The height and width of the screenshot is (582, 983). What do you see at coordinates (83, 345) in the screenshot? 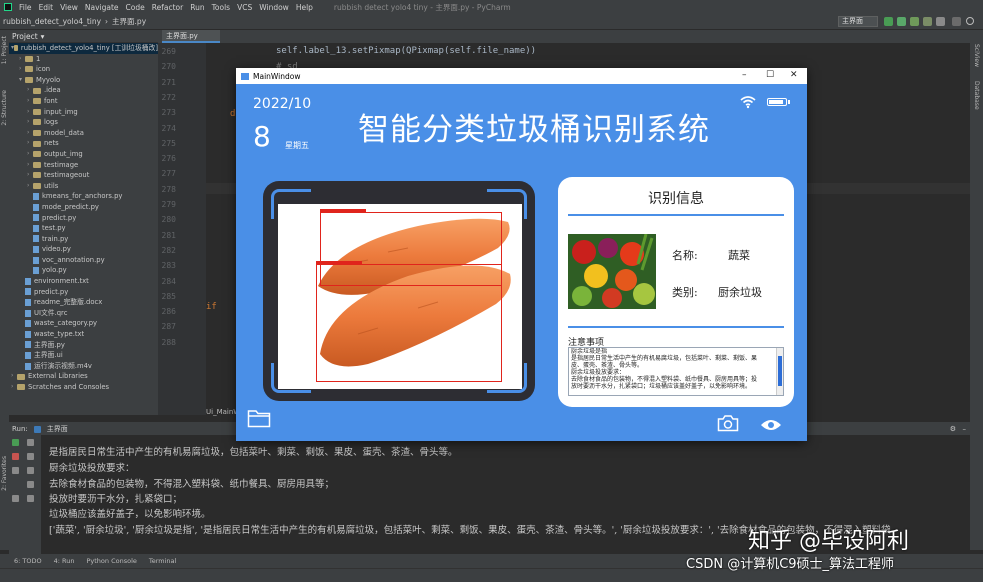
I see `tree-item: 主界面.py` at bounding box center [83, 345].